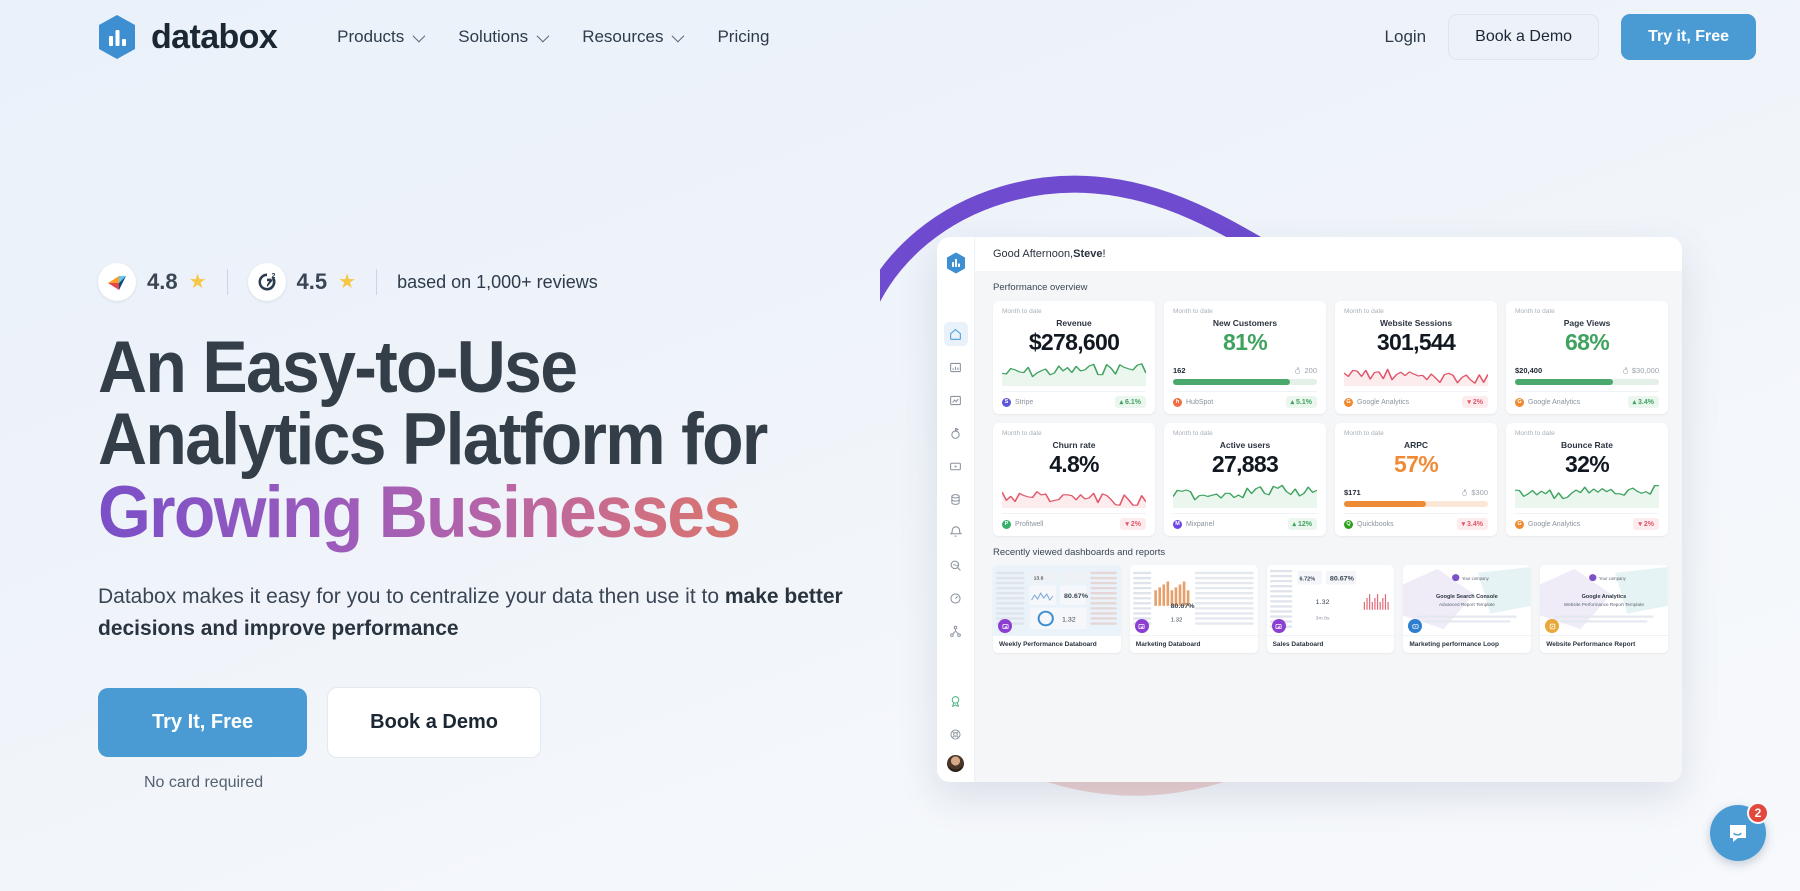 Image resolution: width=1800 pixels, height=891 pixels. I want to click on kpi-name: New Customers, so click(1245, 323).